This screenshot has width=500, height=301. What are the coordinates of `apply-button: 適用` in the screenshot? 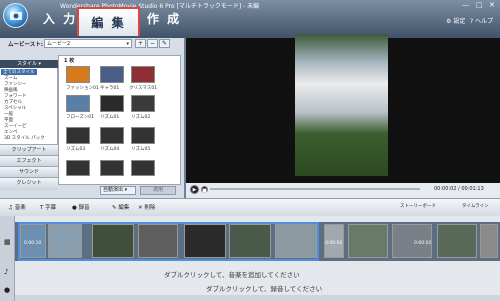 It's located at (158, 190).